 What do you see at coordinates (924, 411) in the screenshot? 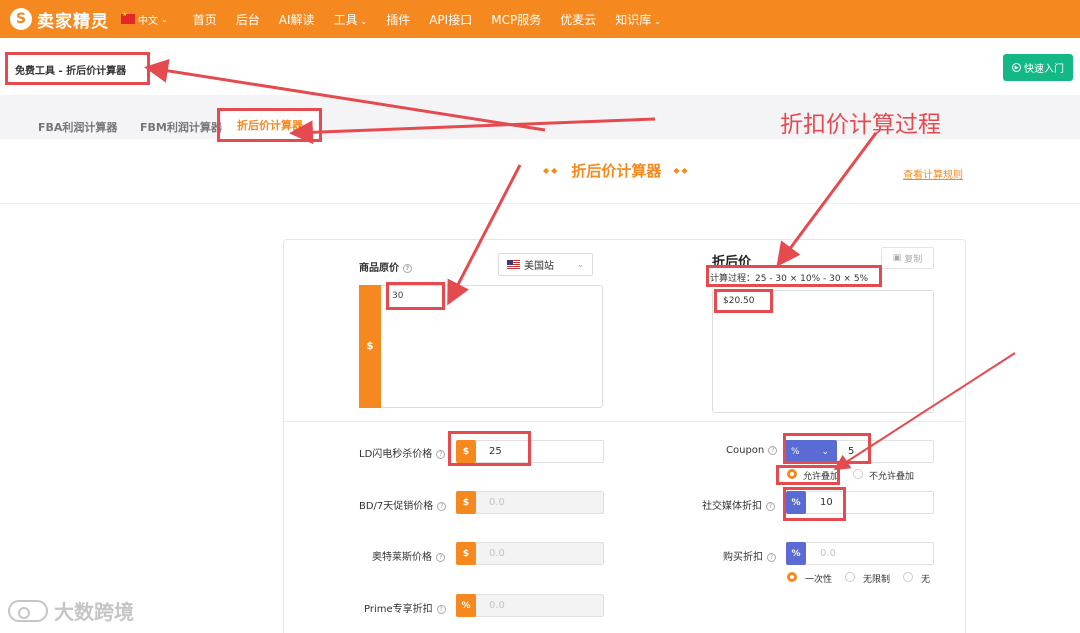
I see `arrow-to-coupon` at bounding box center [924, 411].